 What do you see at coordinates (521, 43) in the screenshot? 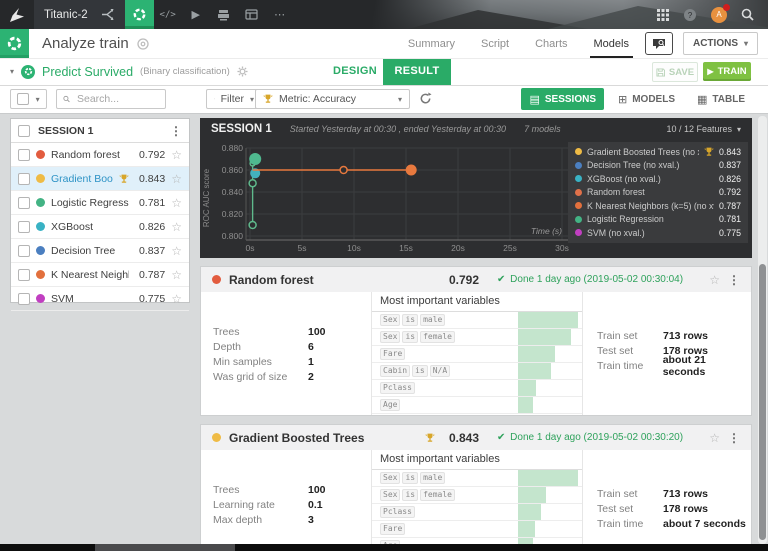
I see `header-tabs: Summary Script Charts Models` at bounding box center [521, 43].